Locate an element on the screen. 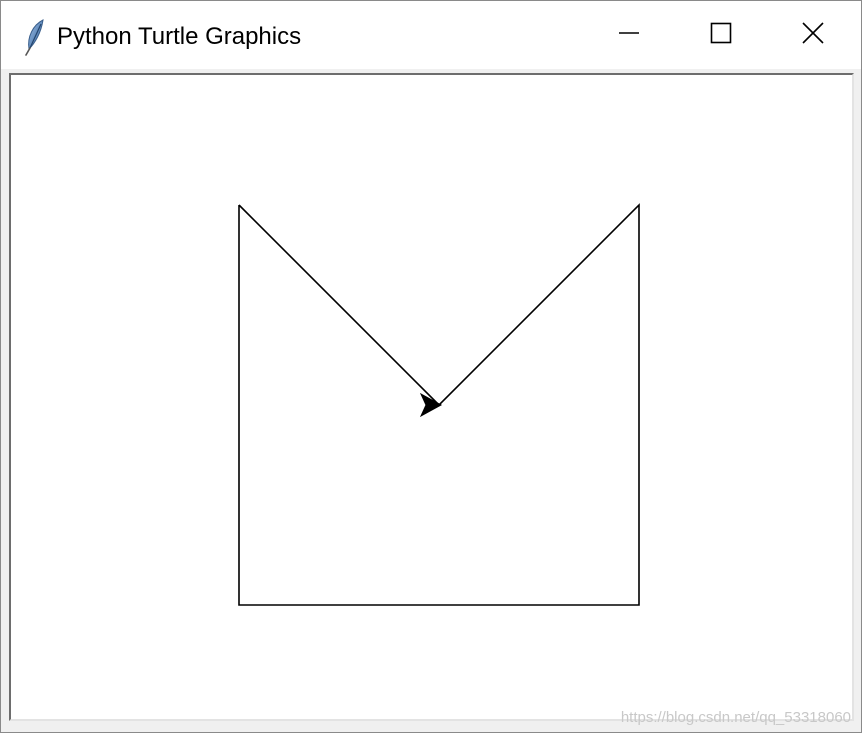  maximize-button is located at coordinates (721, 35).